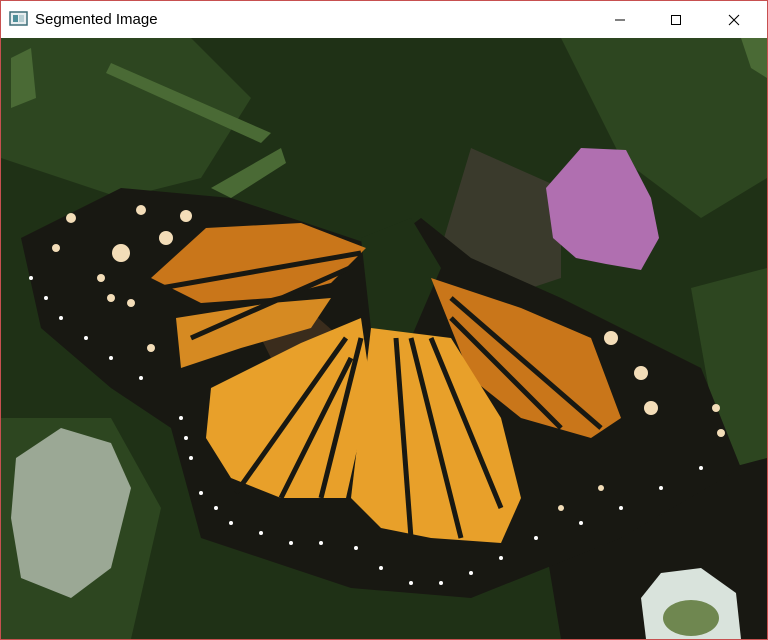 This screenshot has height=640, width=768. I want to click on close-icon, so click(734, 19).